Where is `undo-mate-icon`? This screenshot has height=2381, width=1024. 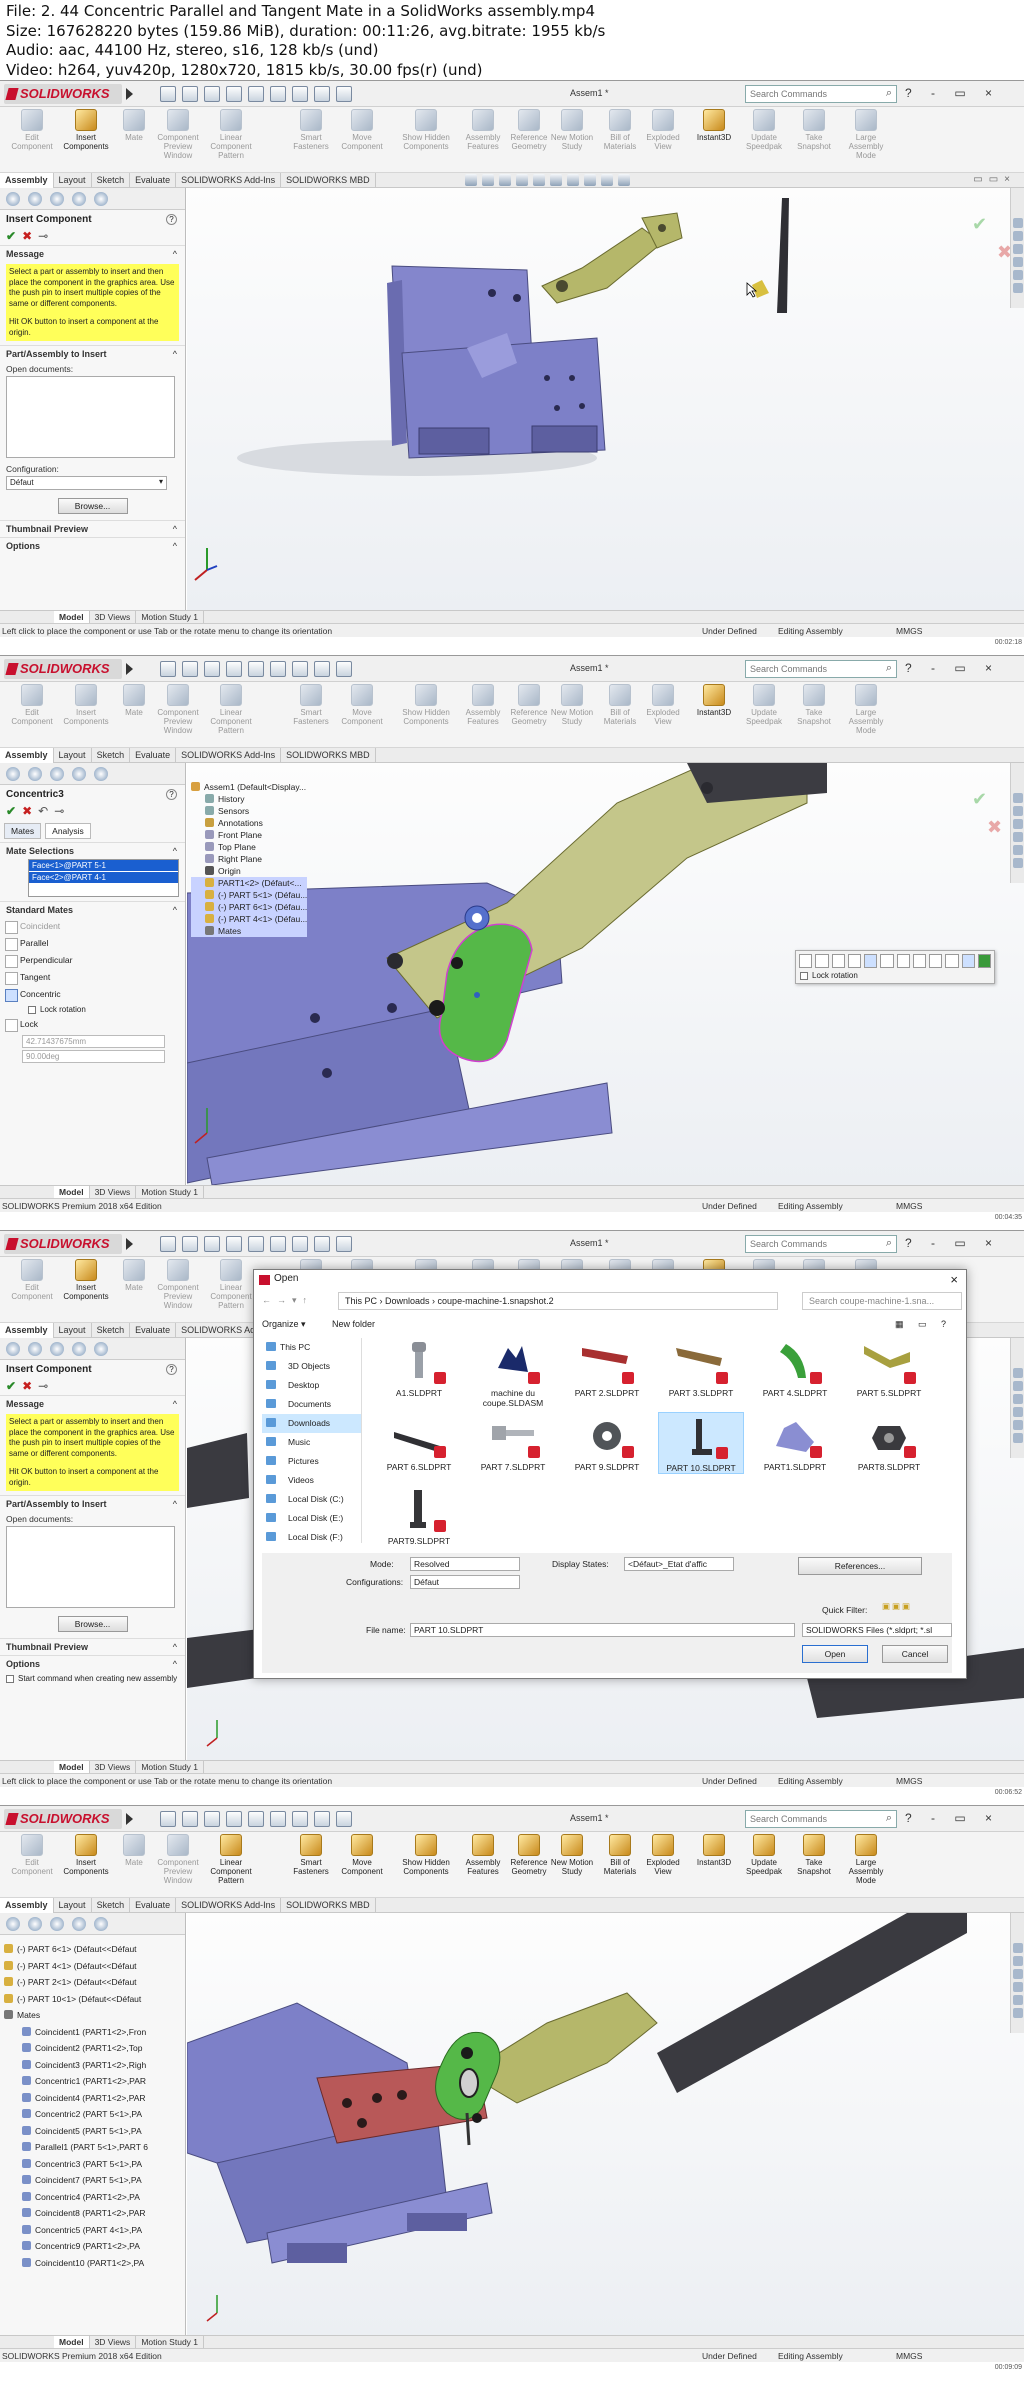 undo-mate-icon is located at coordinates (968, 961).